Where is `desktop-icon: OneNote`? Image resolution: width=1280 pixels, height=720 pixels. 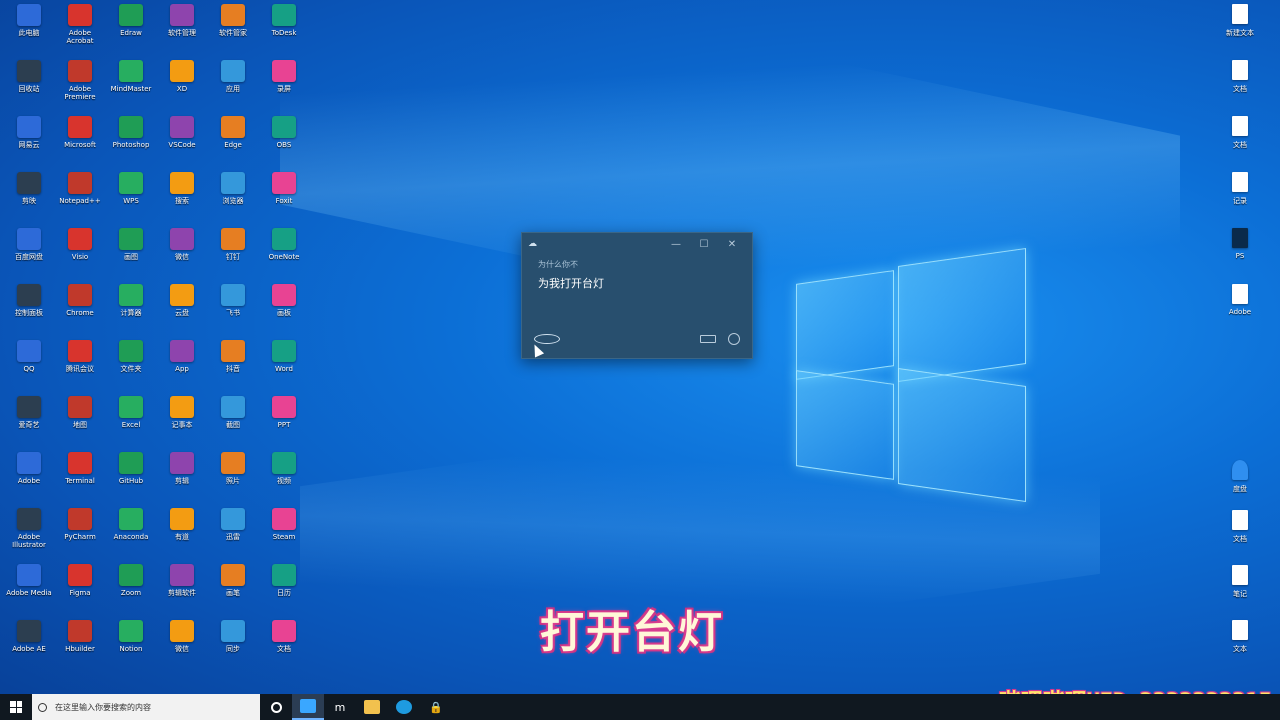 desktop-icon: OneNote is located at coordinates (284, 255).